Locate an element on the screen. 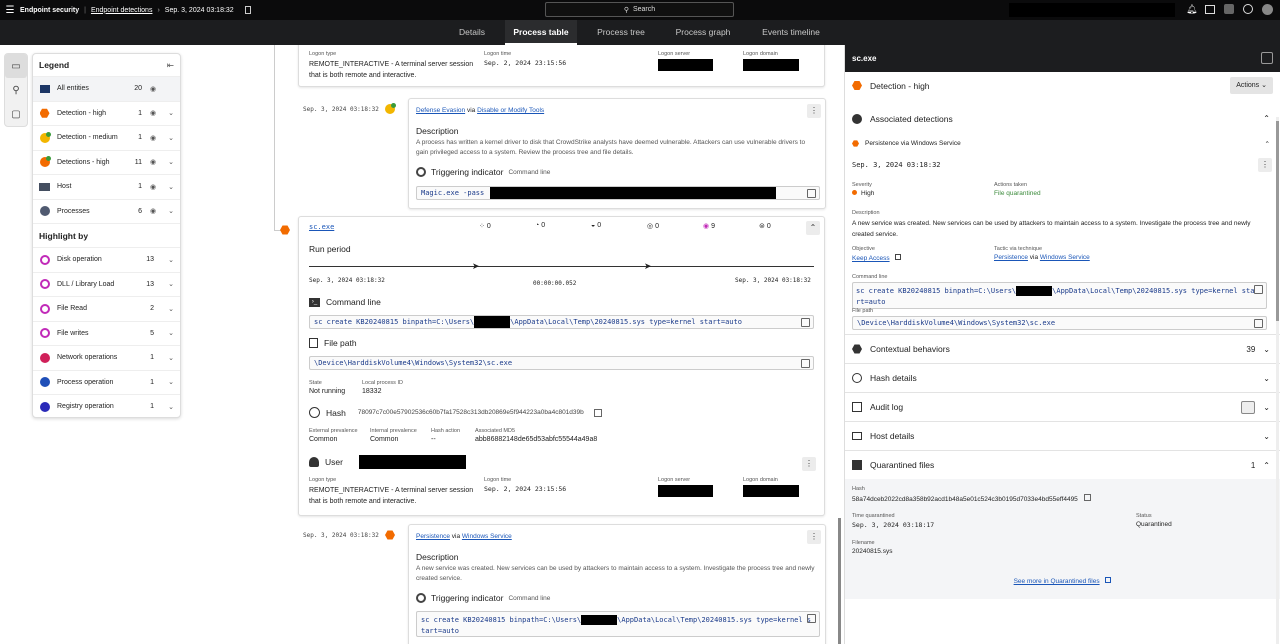  legend-row: Processes 6 ◉ ⌄ is located at coordinates (106, 211).